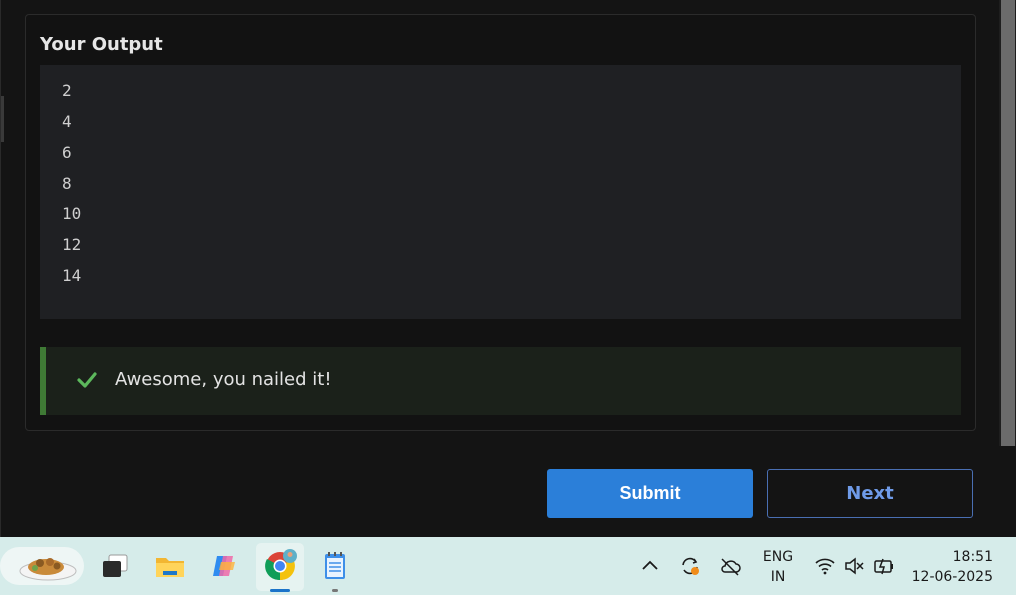  I want to click on output-title: Your Output, so click(101, 44).